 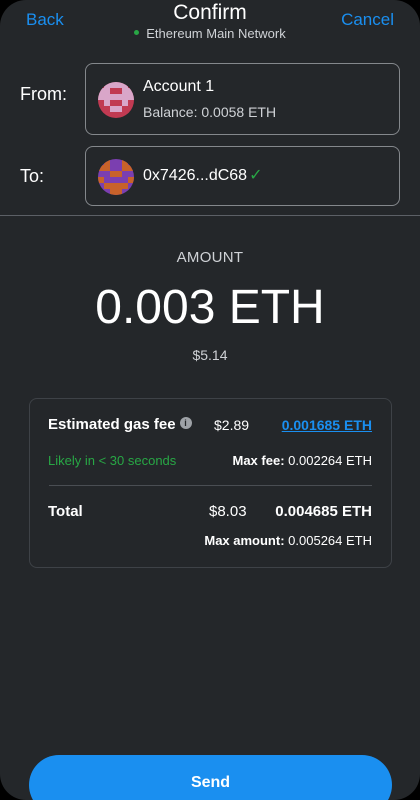 What do you see at coordinates (256, 175) in the screenshot?
I see `checkmark-icon: ✓` at bounding box center [256, 175].